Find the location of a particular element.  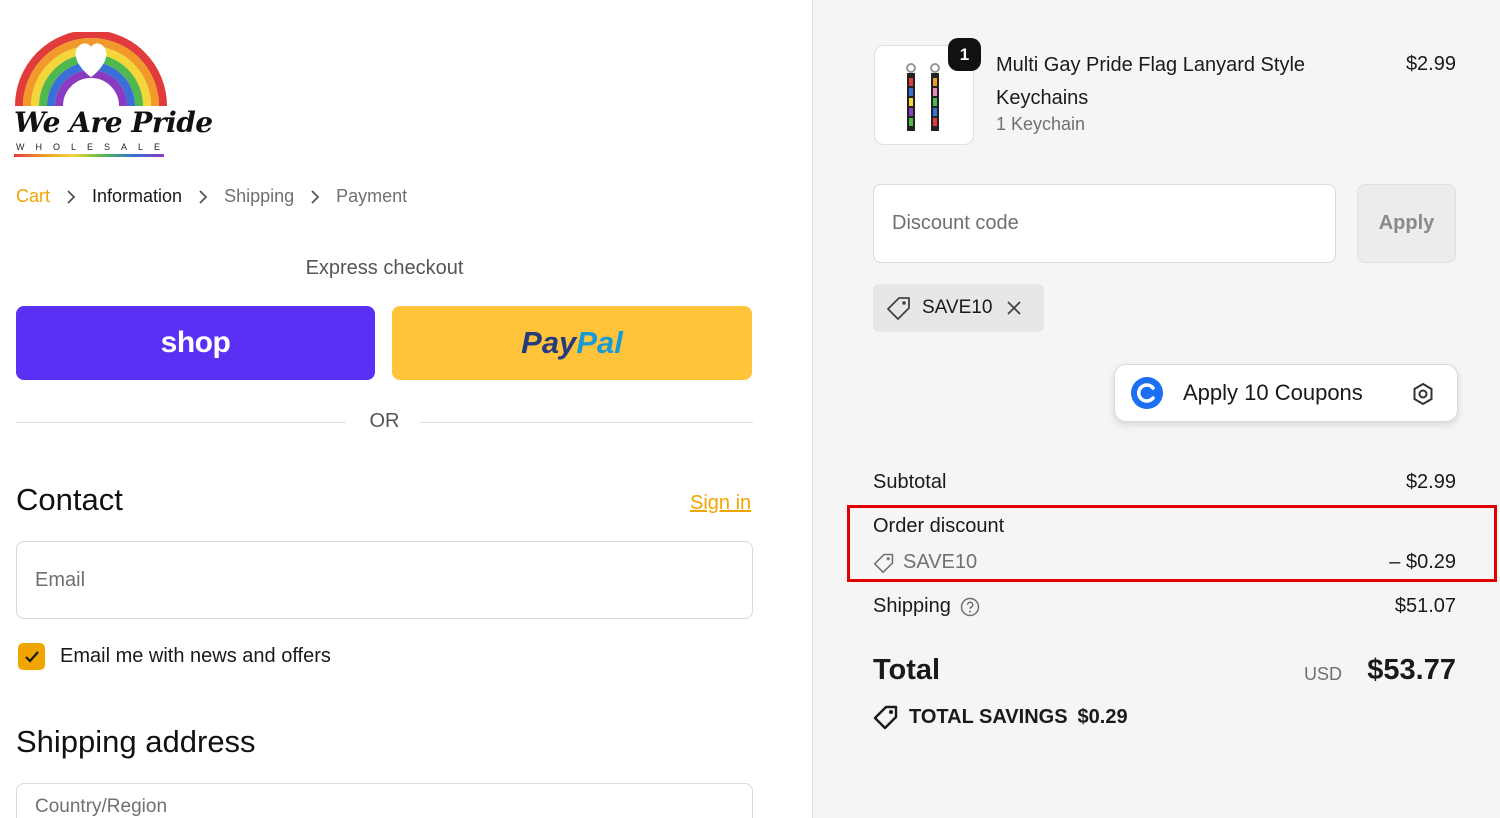

product-variant: 1 Keychain is located at coordinates (1041, 124).